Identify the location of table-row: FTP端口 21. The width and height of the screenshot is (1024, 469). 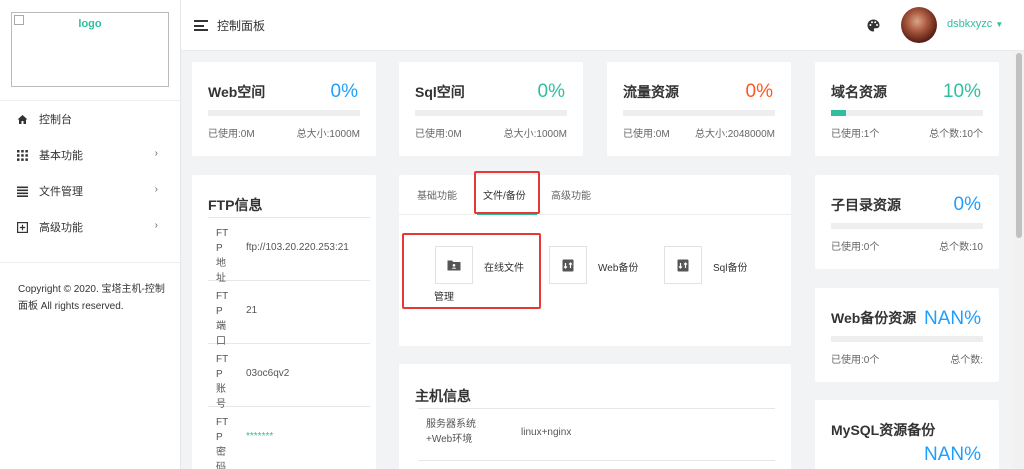
(289, 314).